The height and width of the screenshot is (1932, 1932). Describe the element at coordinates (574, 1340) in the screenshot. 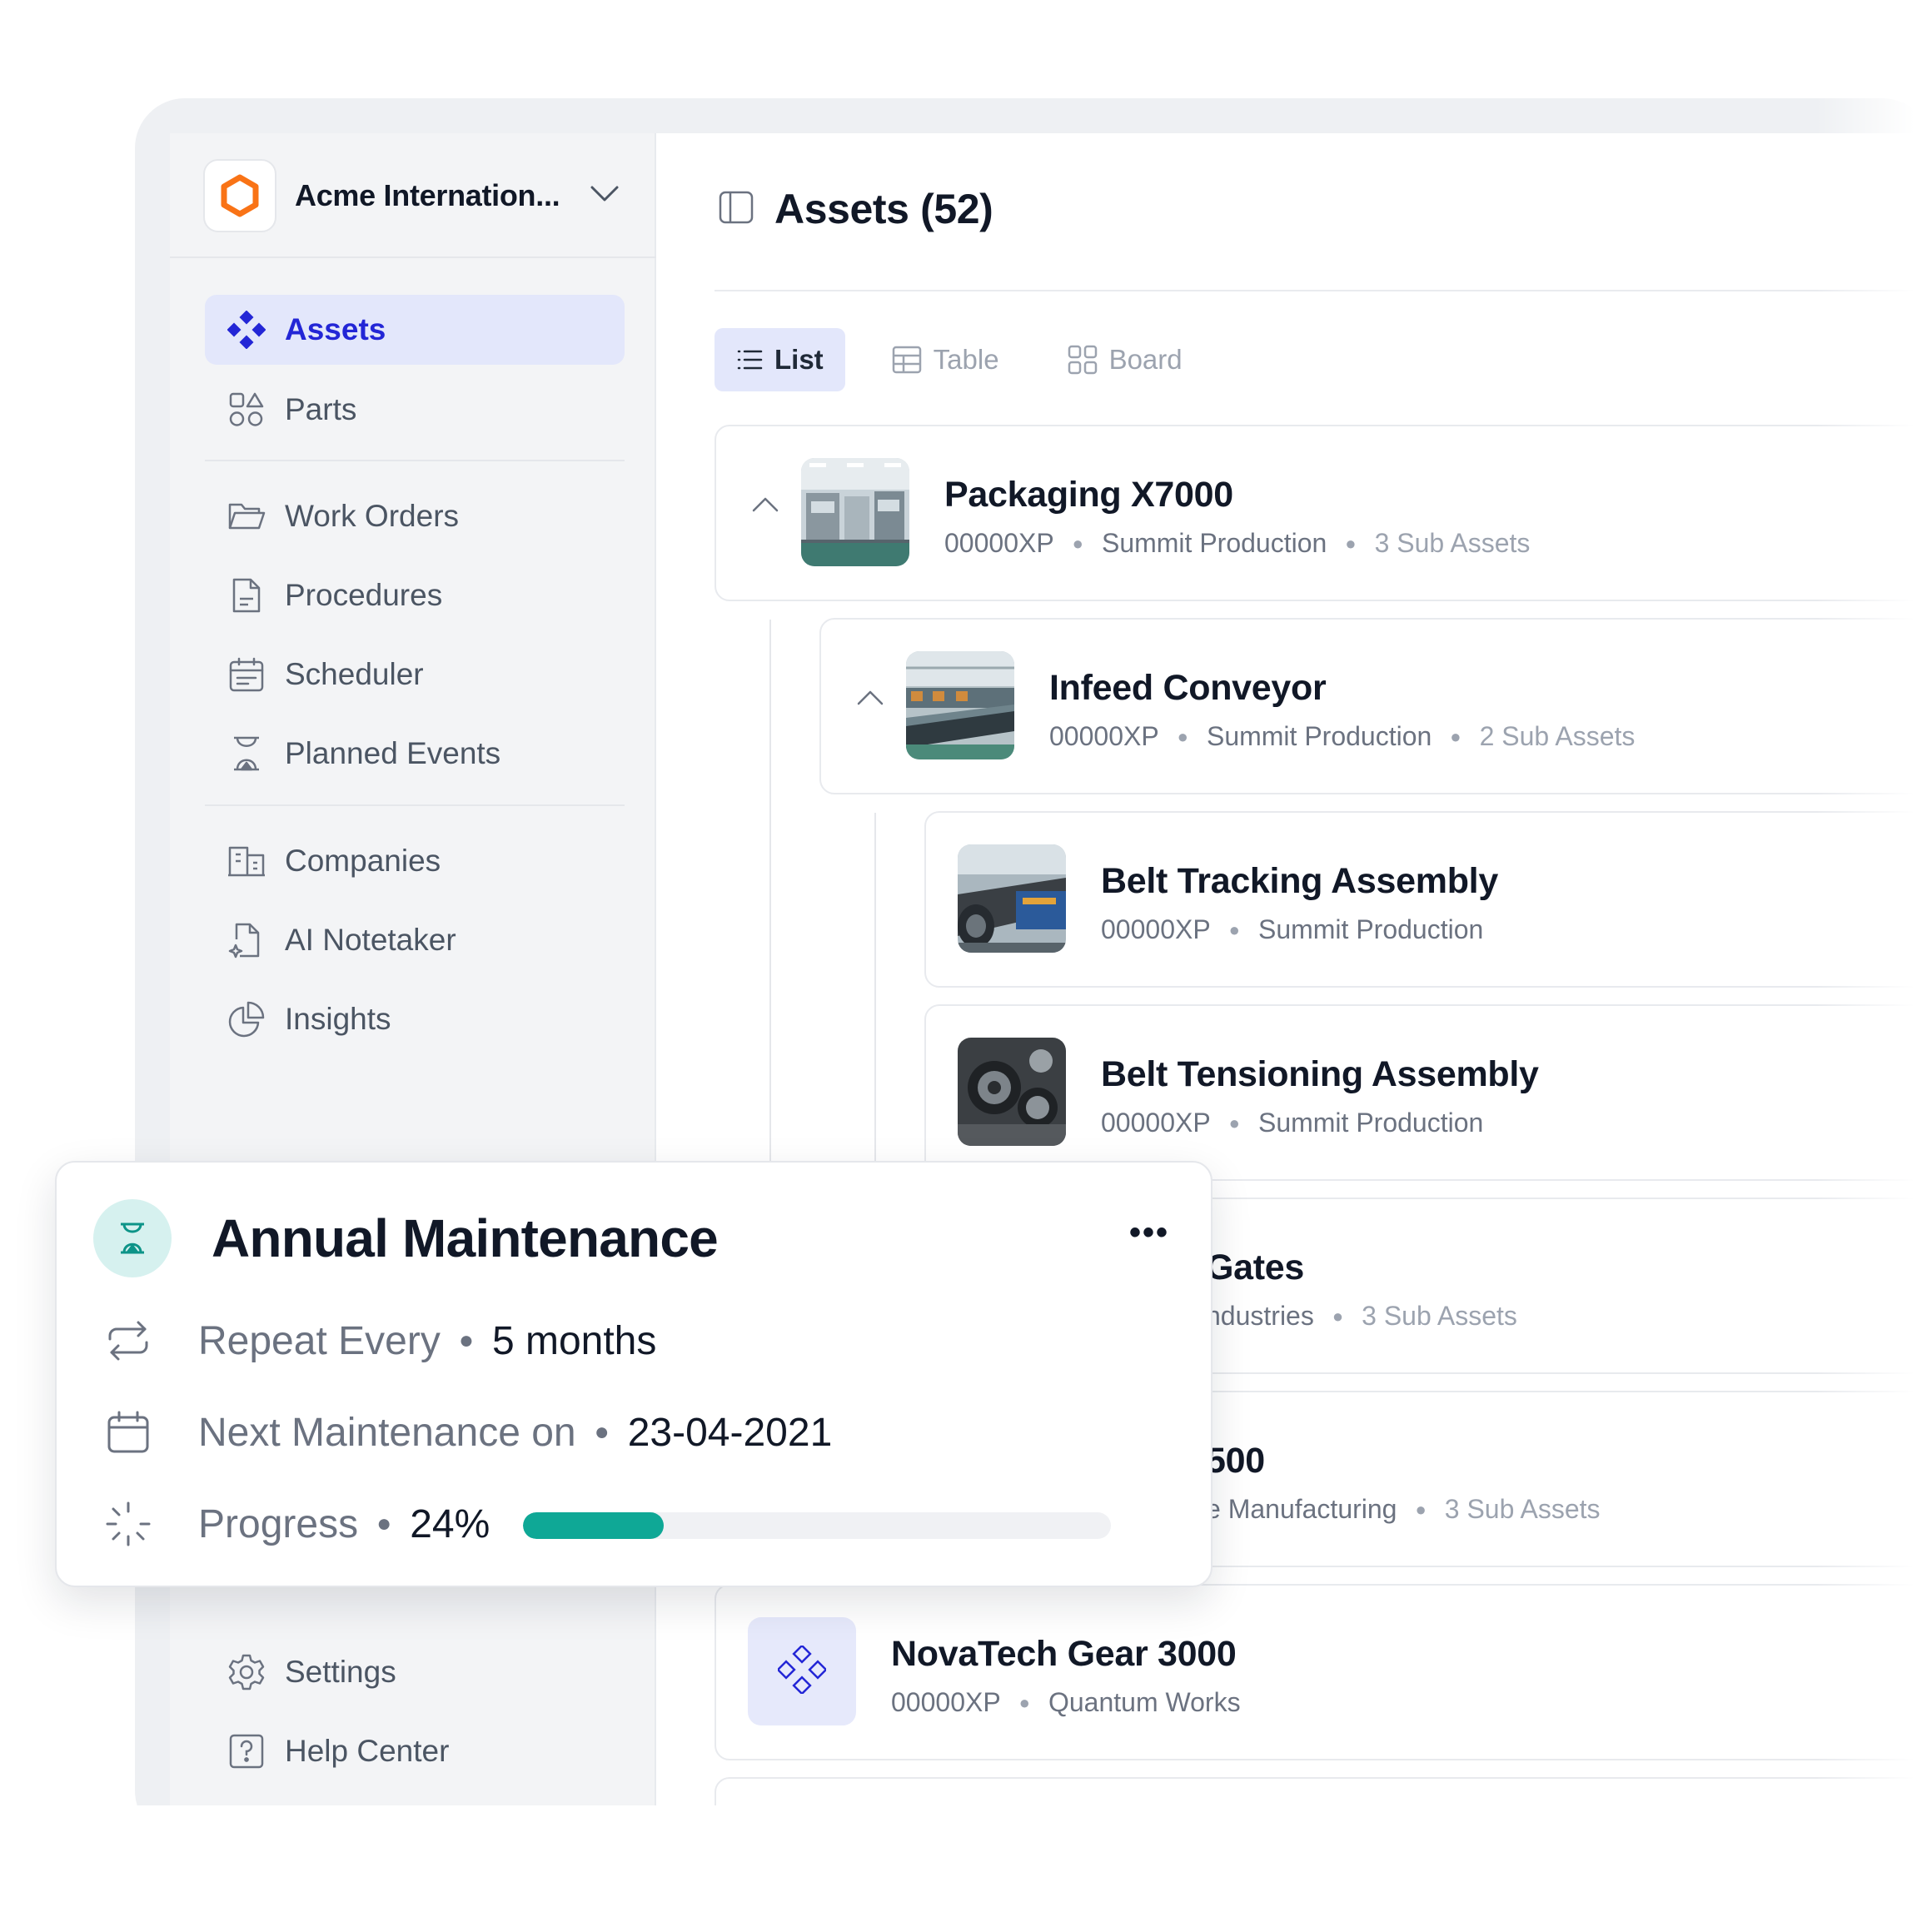

I see `repeat-value: 5 months` at that location.